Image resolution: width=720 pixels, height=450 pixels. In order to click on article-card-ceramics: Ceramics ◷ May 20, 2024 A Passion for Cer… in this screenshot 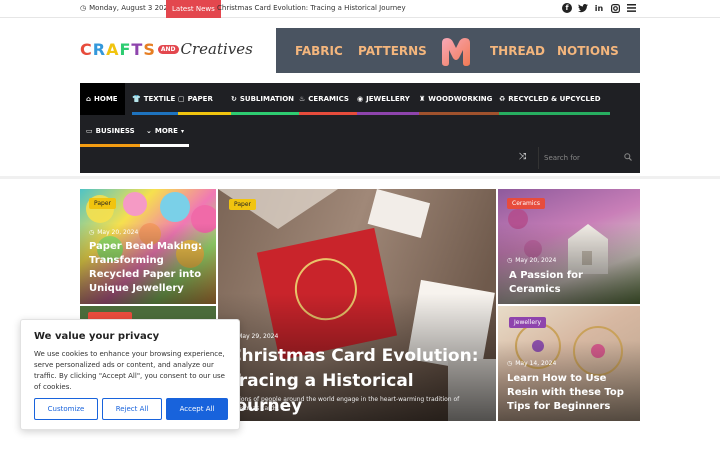, I will do `click(569, 246)`.